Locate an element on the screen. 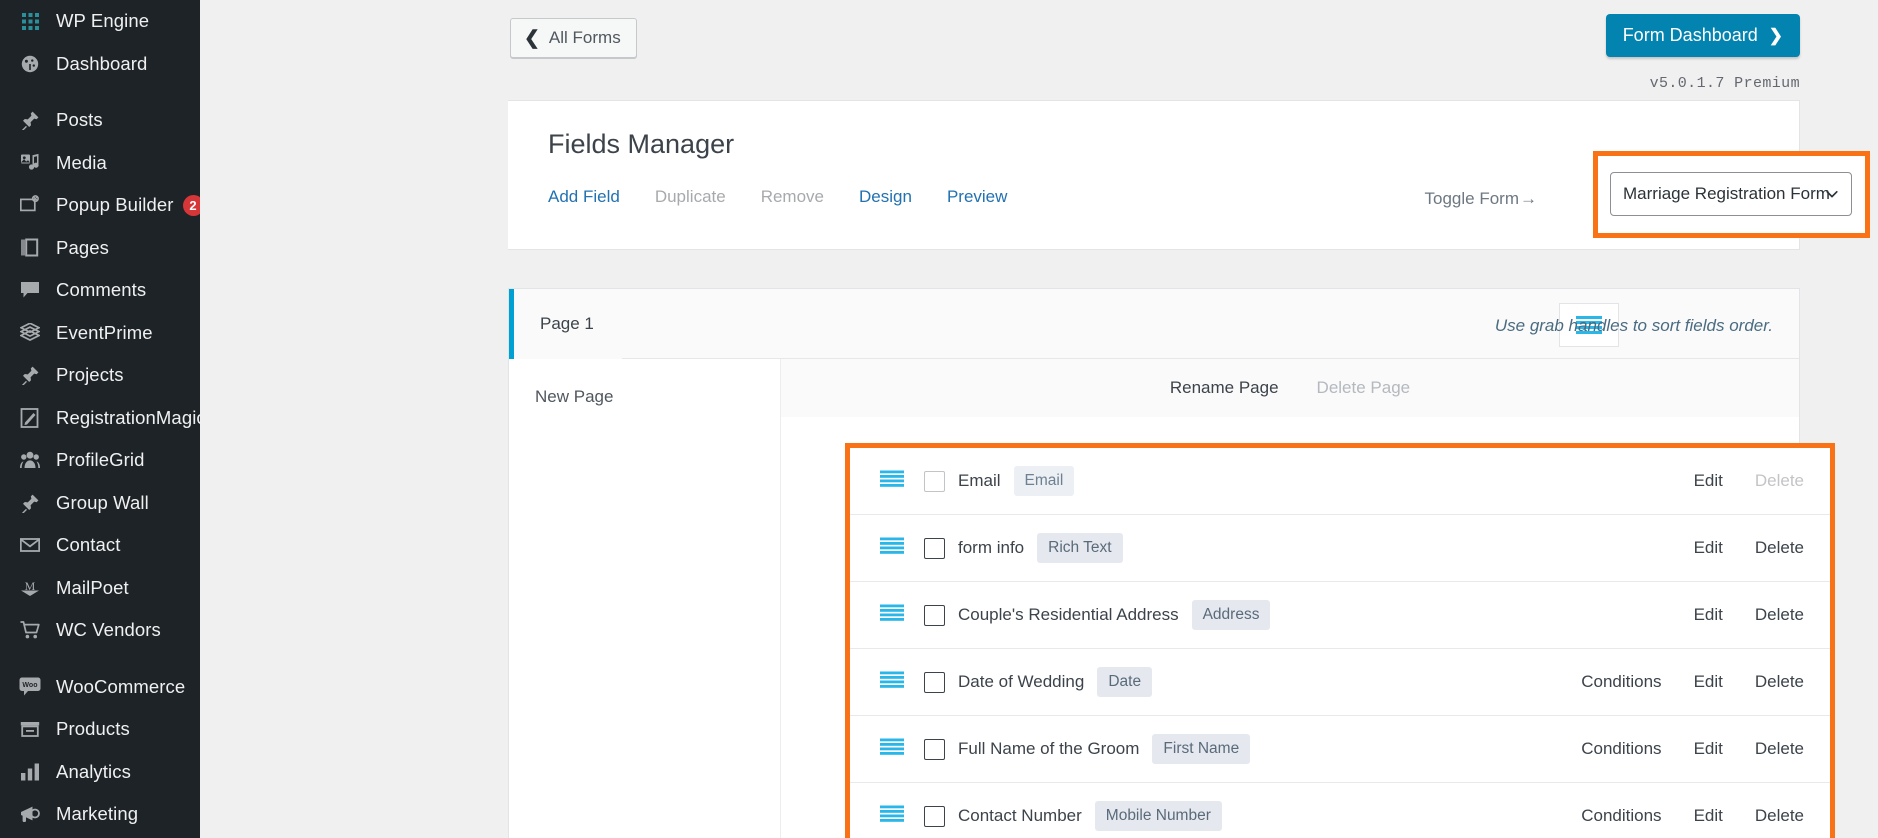 This screenshot has height=838, width=1878. page-tab-page-1: Page 1 is located at coordinates (565, 324).